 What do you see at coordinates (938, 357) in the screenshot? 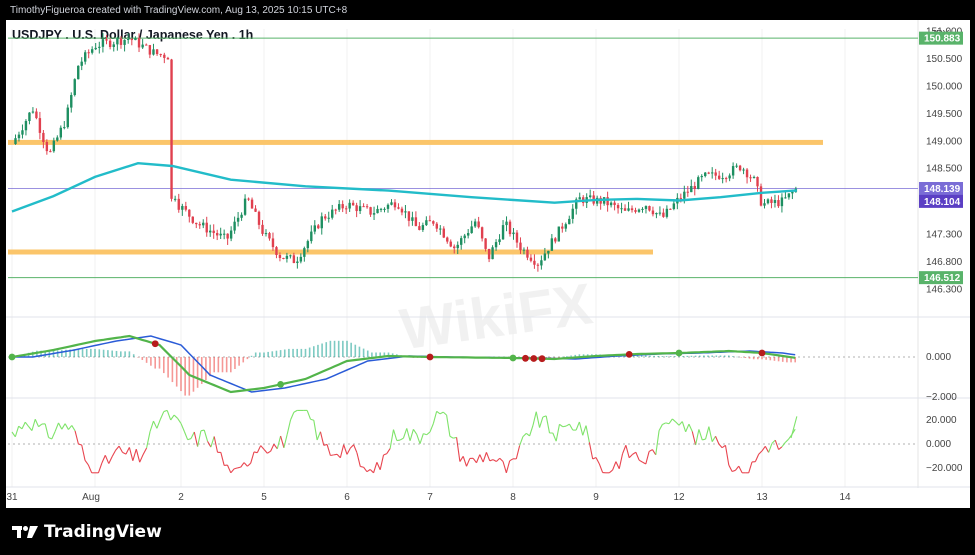
I see `macd-tick-label: 0.000` at bounding box center [938, 357].